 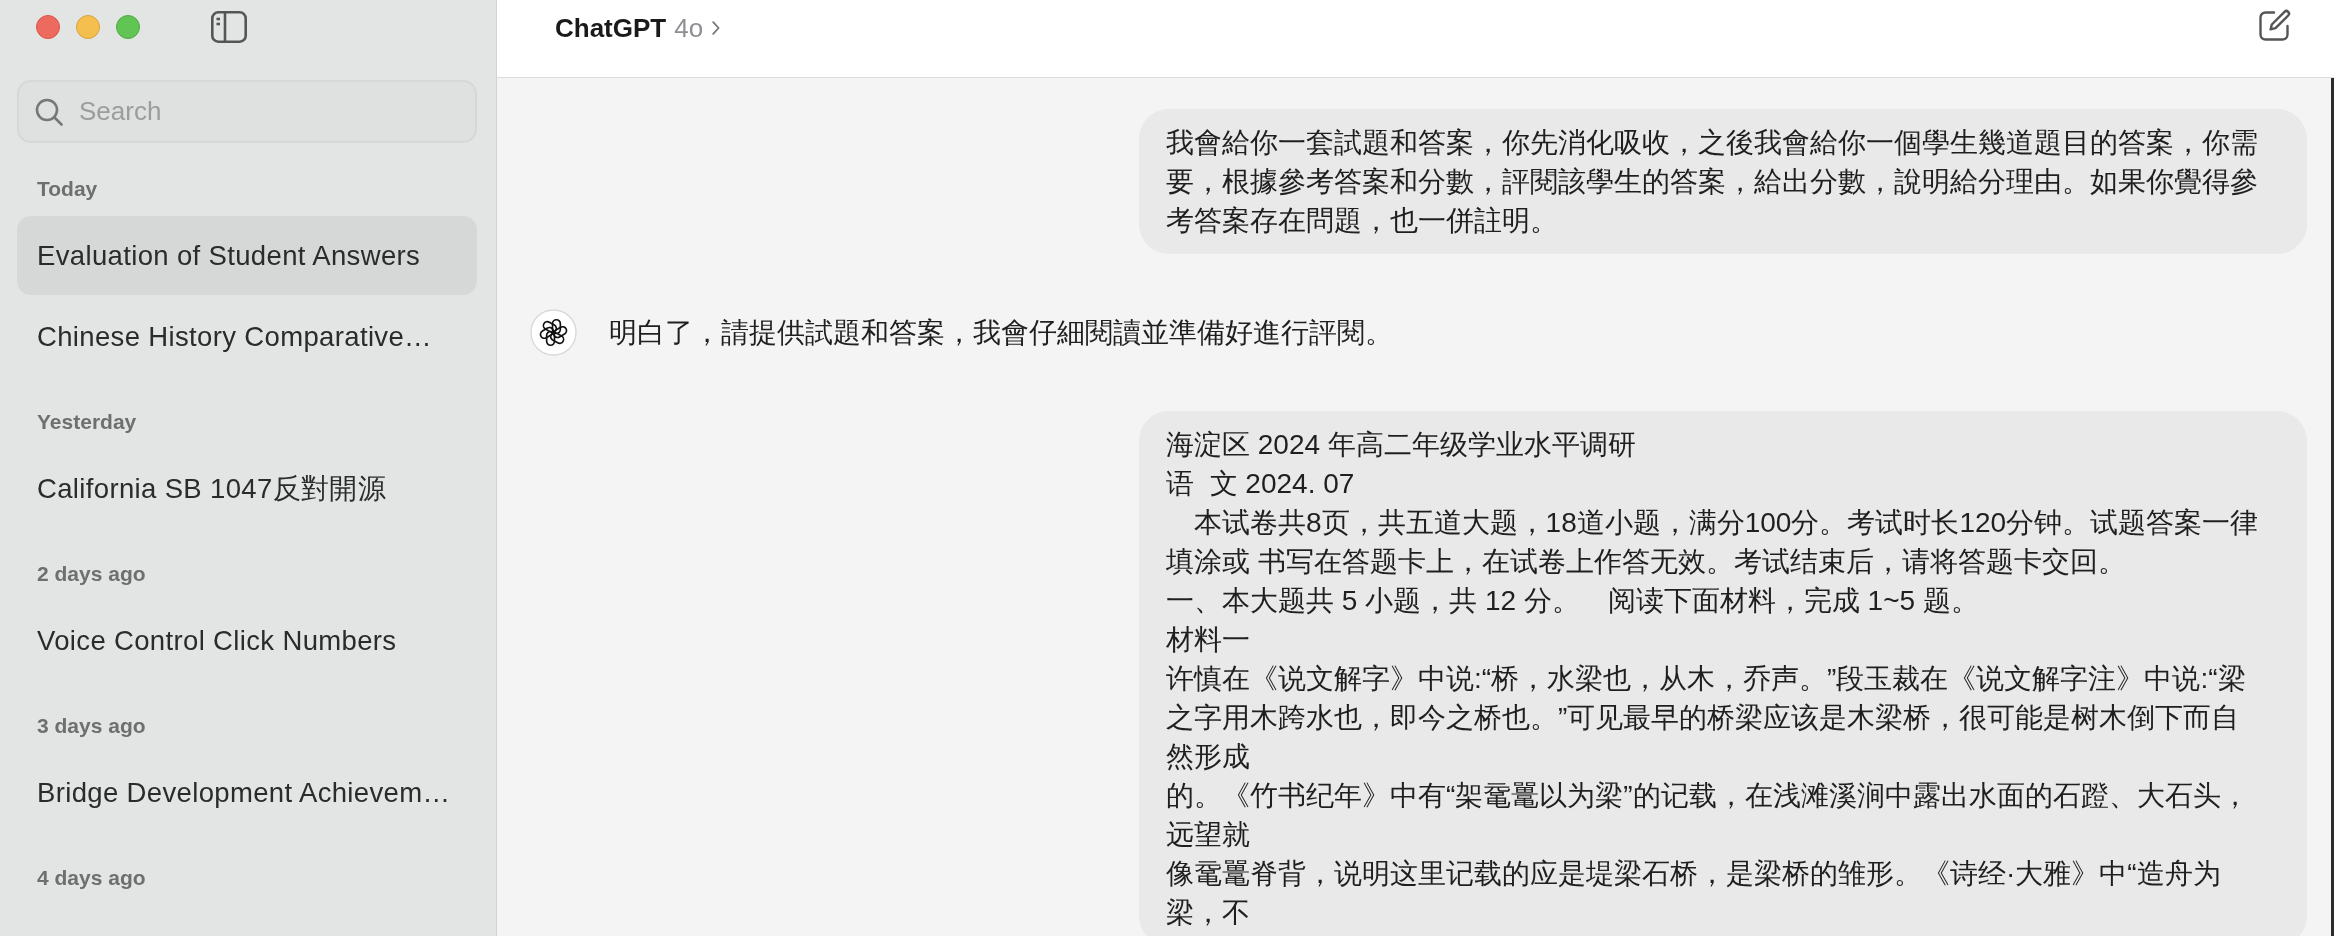 What do you see at coordinates (716, 28) in the screenshot?
I see `chevron-icon` at bounding box center [716, 28].